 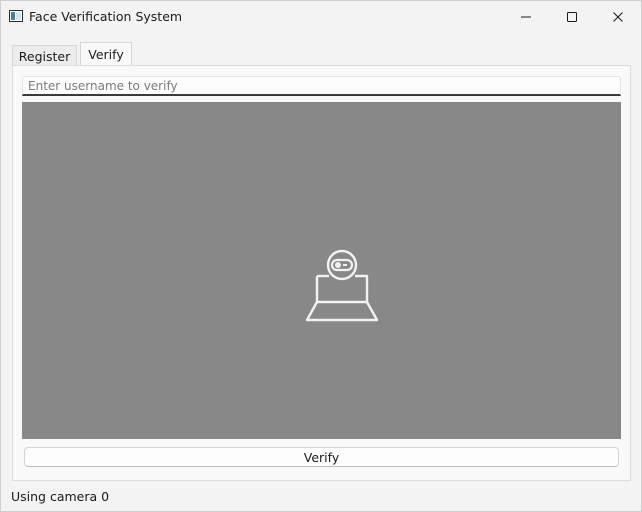 I want to click on tab-verify: Verify, so click(x=106, y=54).